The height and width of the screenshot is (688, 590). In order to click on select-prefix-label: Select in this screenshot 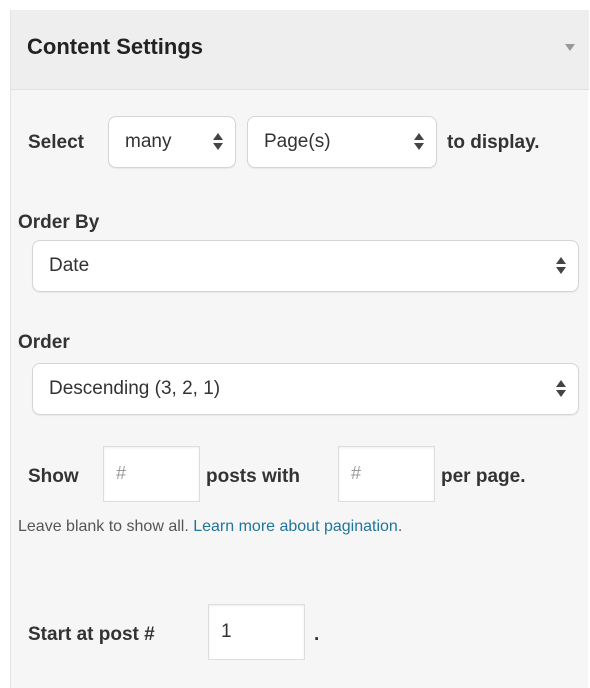, I will do `click(56, 142)`.